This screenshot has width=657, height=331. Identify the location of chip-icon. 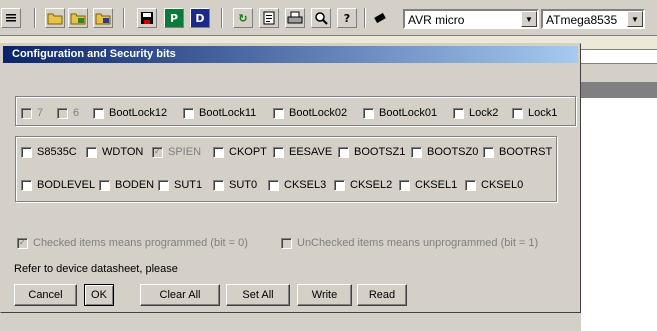
(380, 18).